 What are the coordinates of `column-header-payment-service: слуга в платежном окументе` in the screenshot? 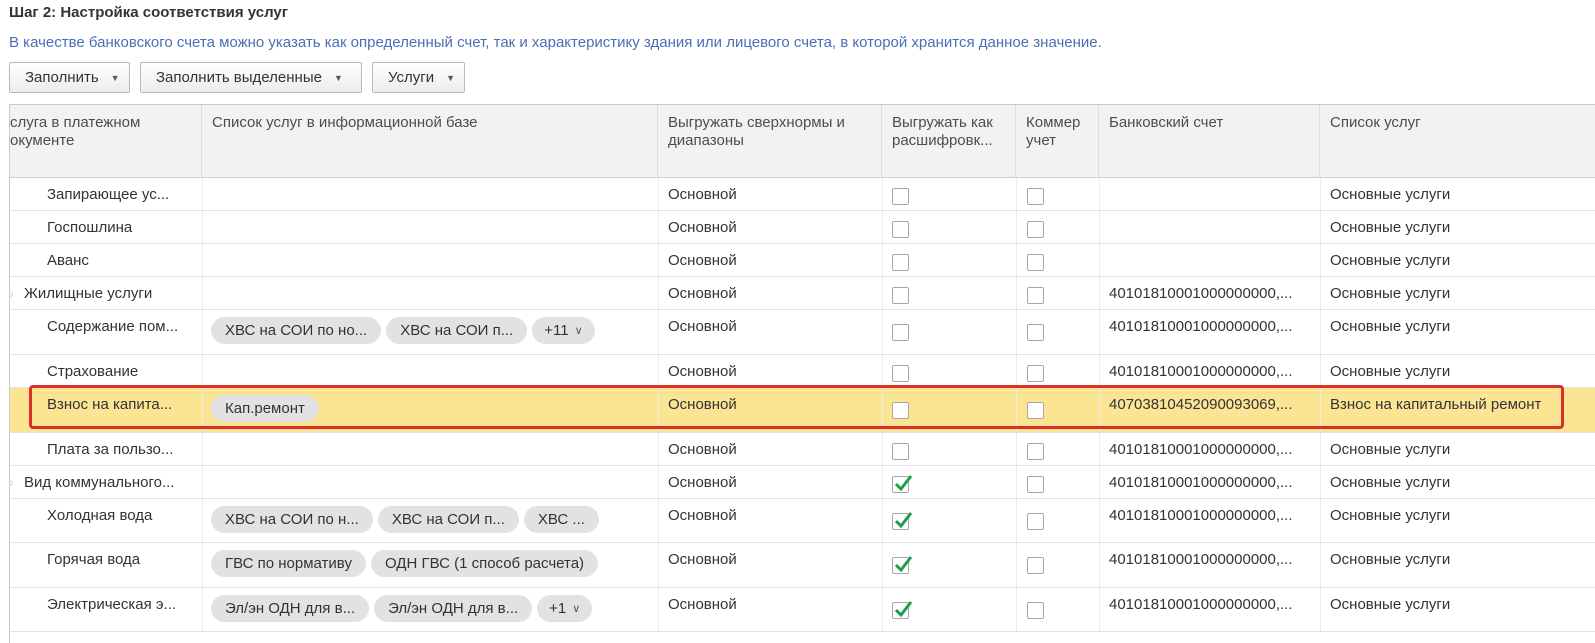 It's located at (106, 141).